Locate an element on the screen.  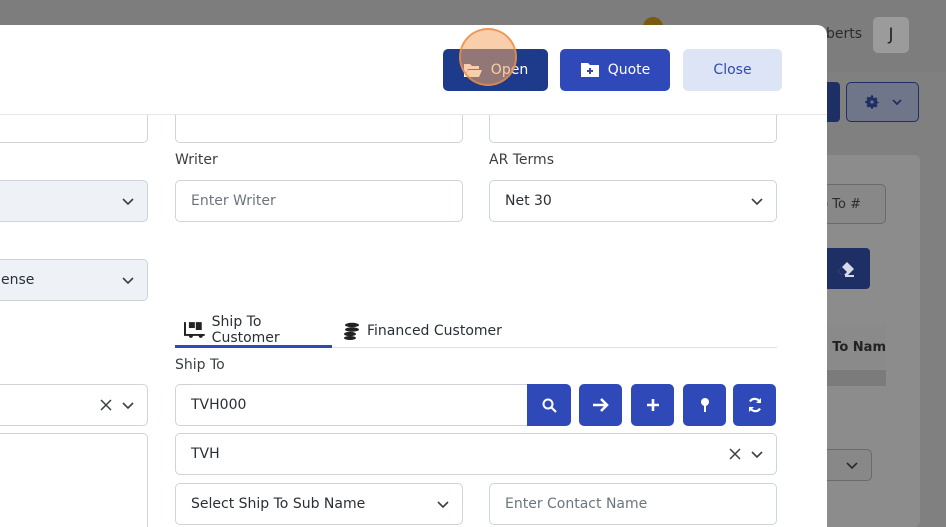
user-name: berts is located at coordinates (844, 34).